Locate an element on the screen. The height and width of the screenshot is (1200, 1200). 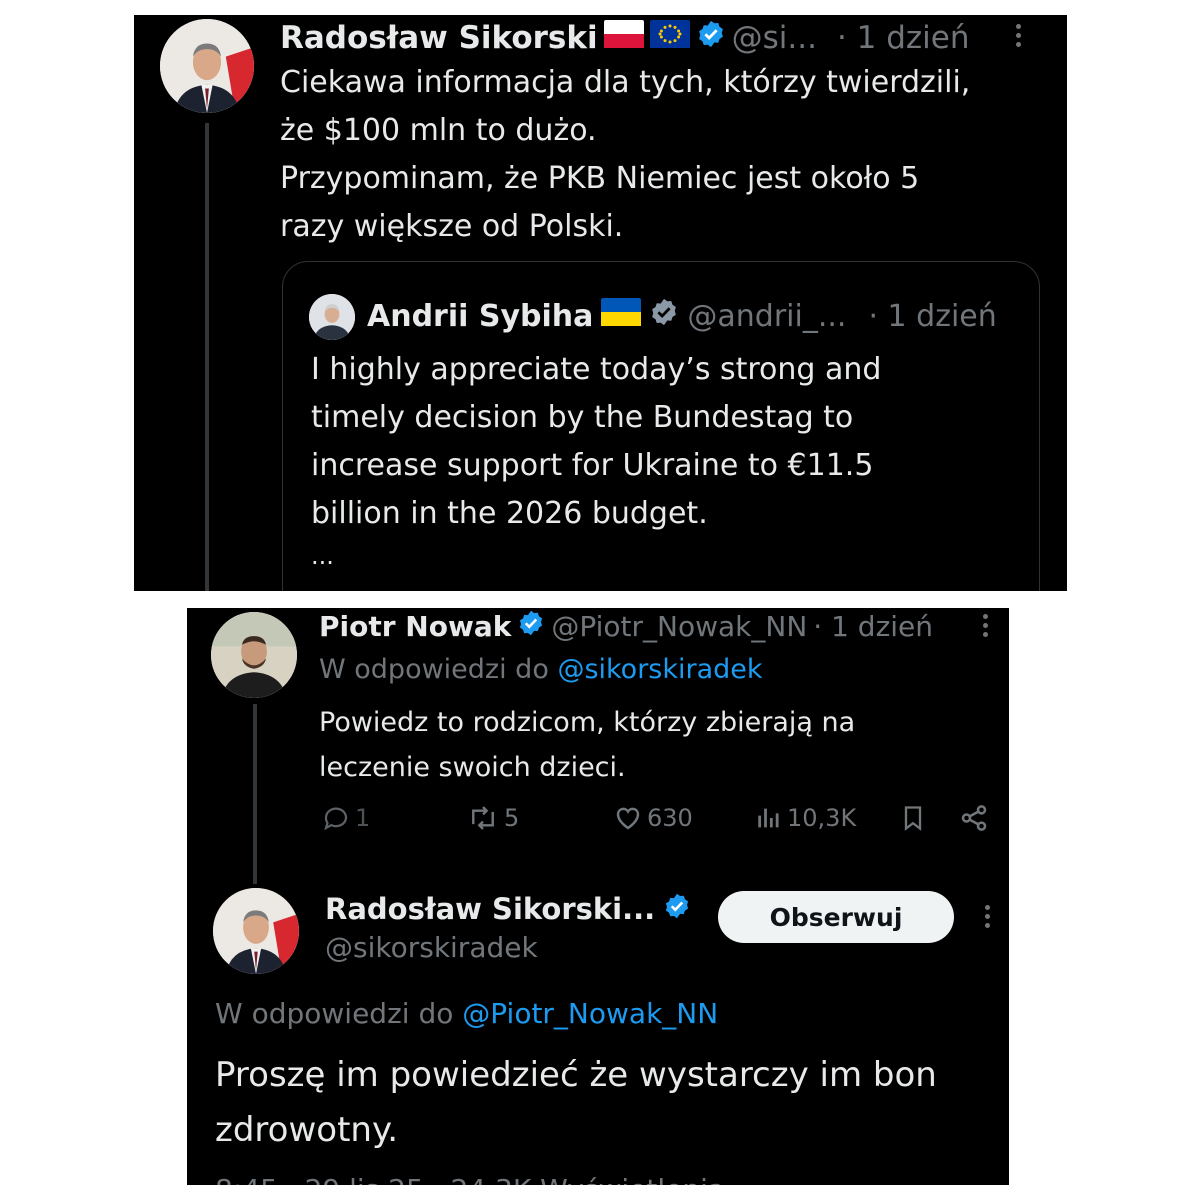
tweet-header: Radosław Sikorski @si... · 1 dzień is located at coordinates (625, 38).